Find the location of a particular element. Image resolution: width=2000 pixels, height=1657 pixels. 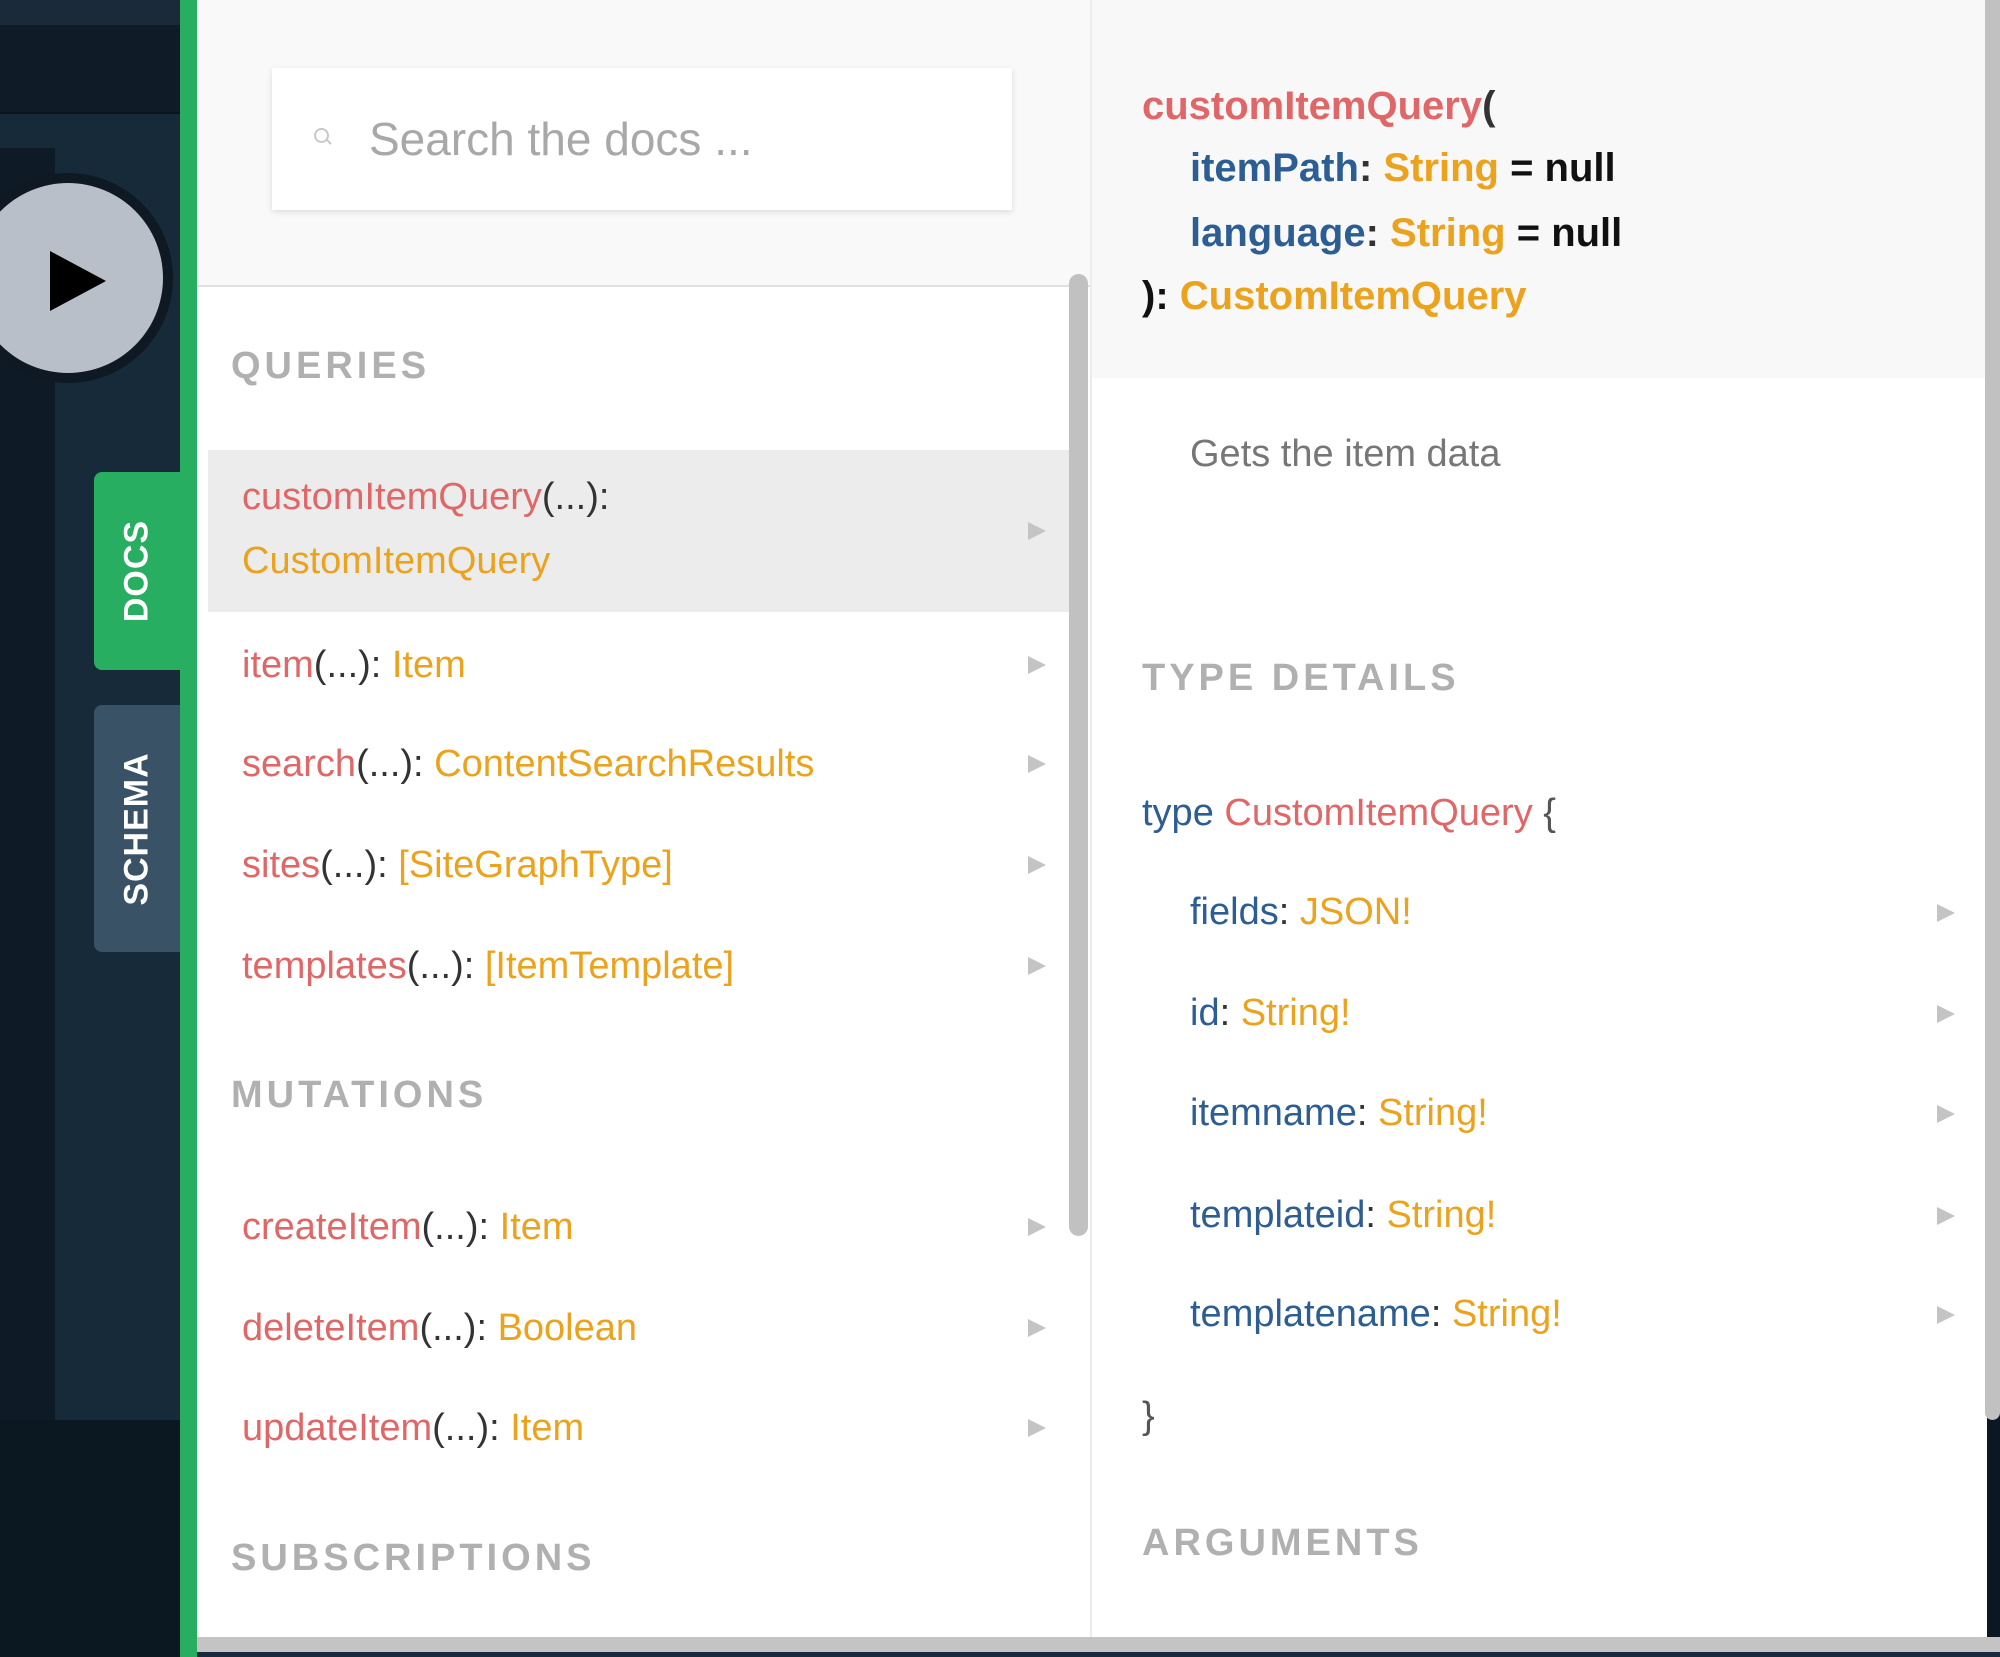

bottom-edge is located at coordinates (1098, 1654).